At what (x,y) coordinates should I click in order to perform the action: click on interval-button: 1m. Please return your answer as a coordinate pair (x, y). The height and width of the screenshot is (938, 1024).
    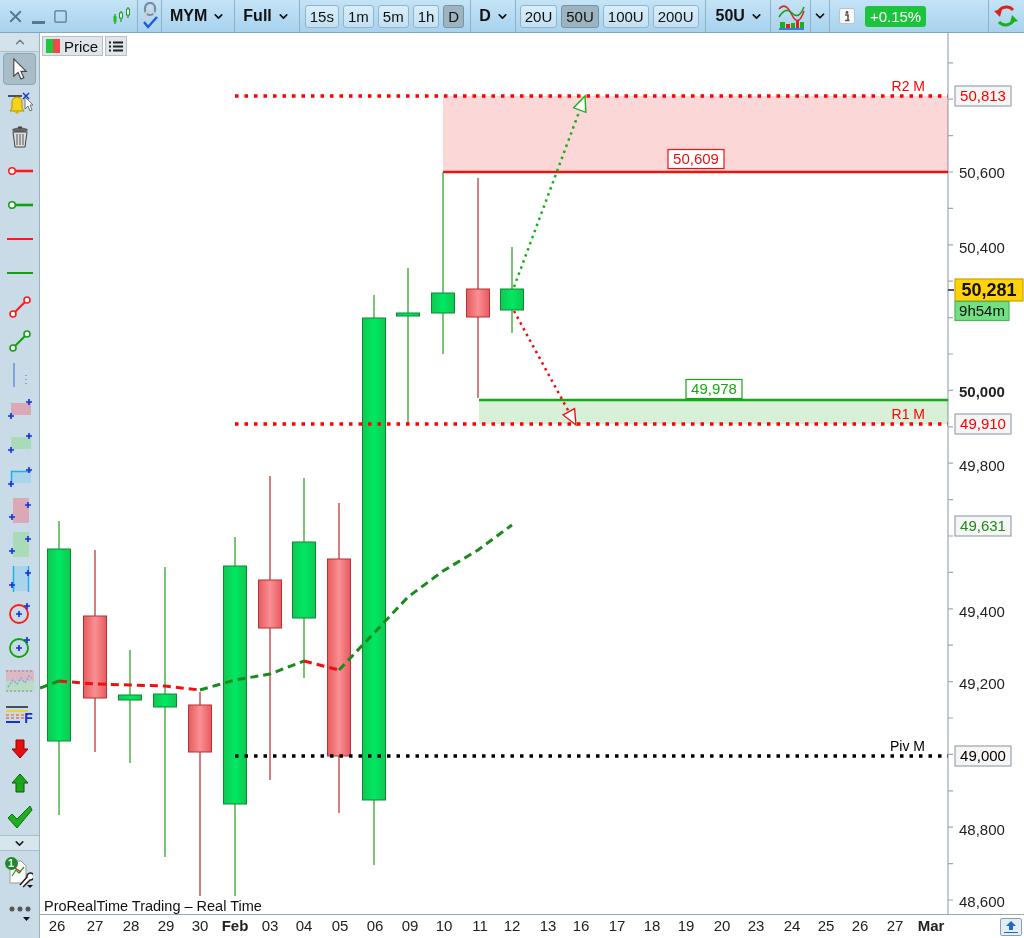
    Looking at the image, I should click on (358, 16).